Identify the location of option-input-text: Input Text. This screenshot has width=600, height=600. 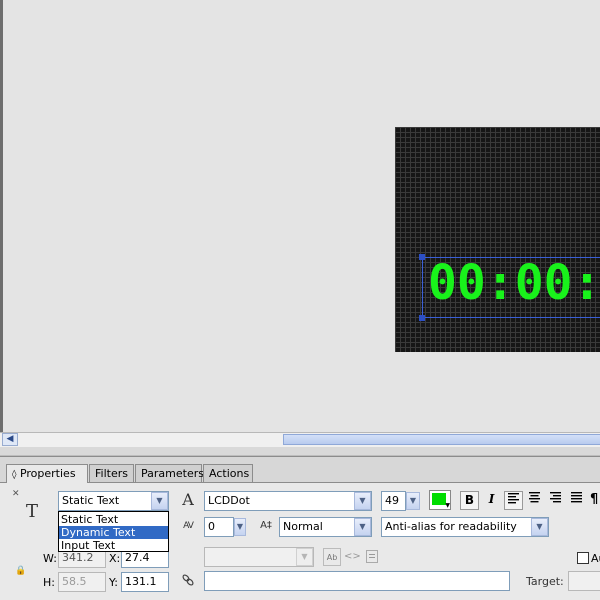
(113, 545).